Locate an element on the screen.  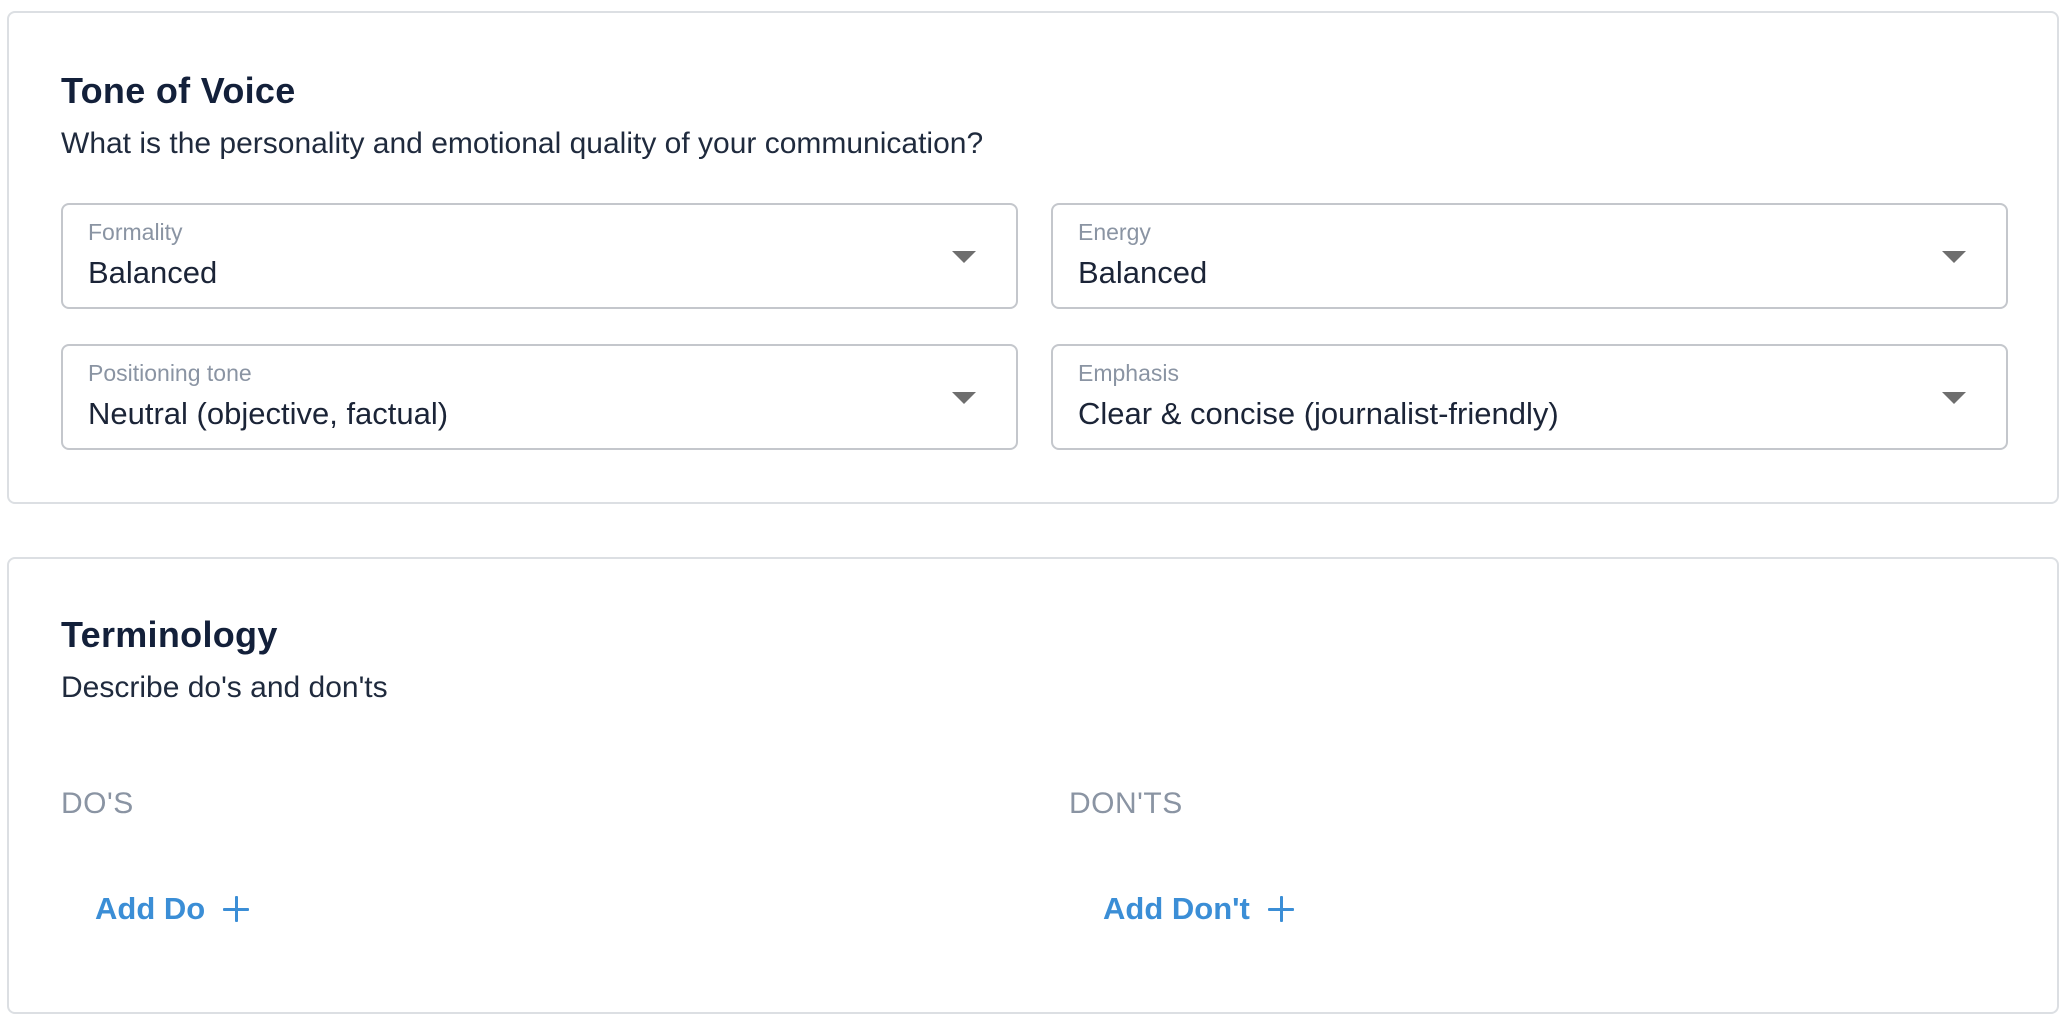
emphasis-value: Clear & concise (journalist-friendly) is located at coordinates (1318, 413).